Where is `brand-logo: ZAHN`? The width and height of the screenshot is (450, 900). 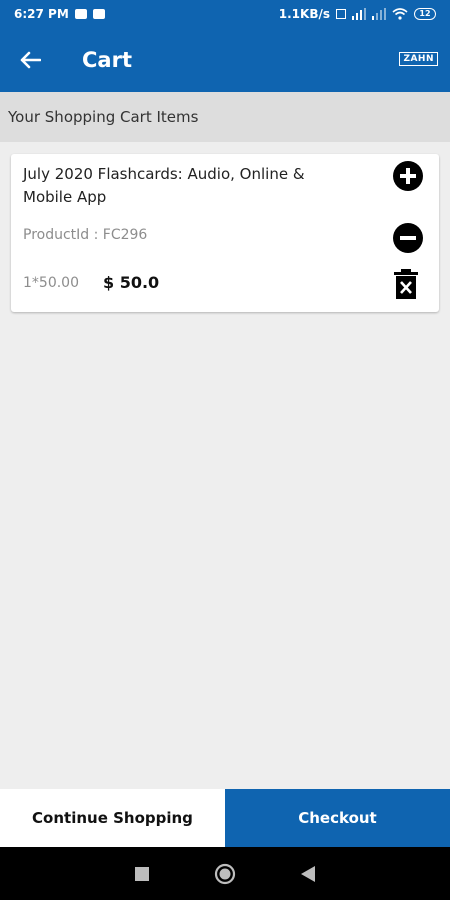 brand-logo: ZAHN is located at coordinates (418, 59).